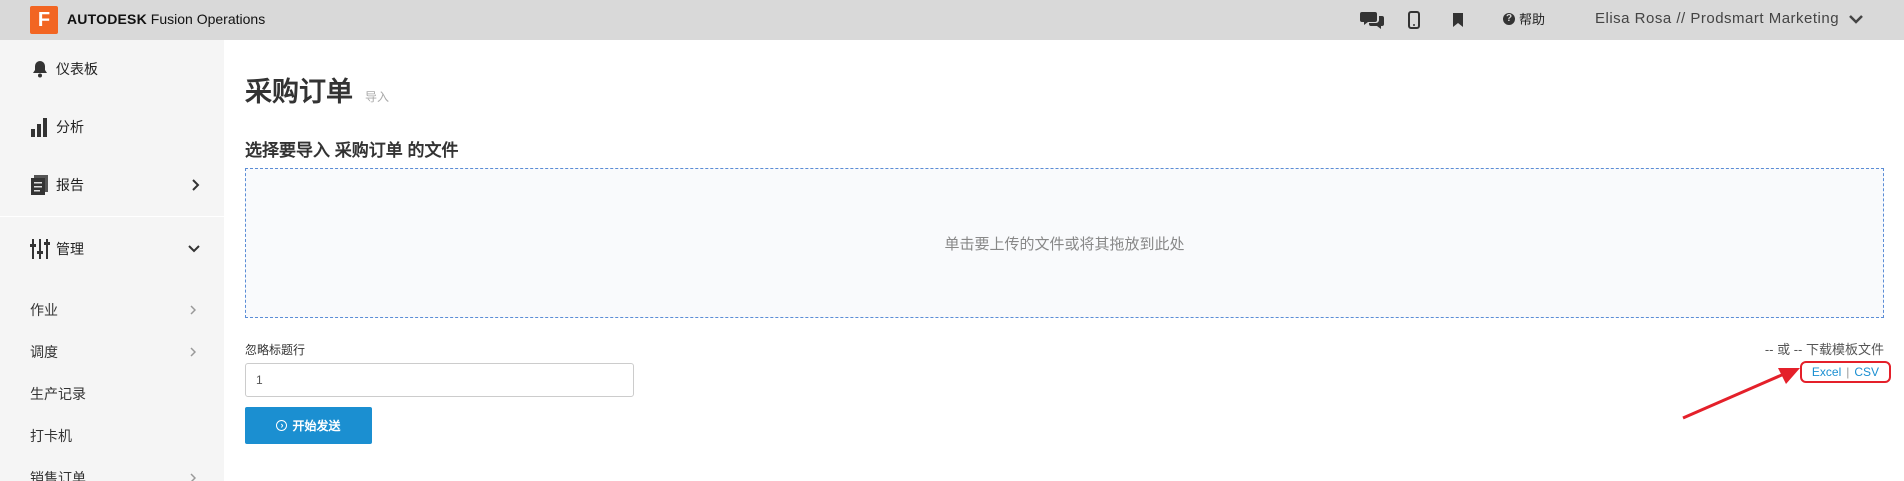 The width and height of the screenshot is (1904, 481). I want to click on sidebar-sub-label: 作业, so click(44, 310).